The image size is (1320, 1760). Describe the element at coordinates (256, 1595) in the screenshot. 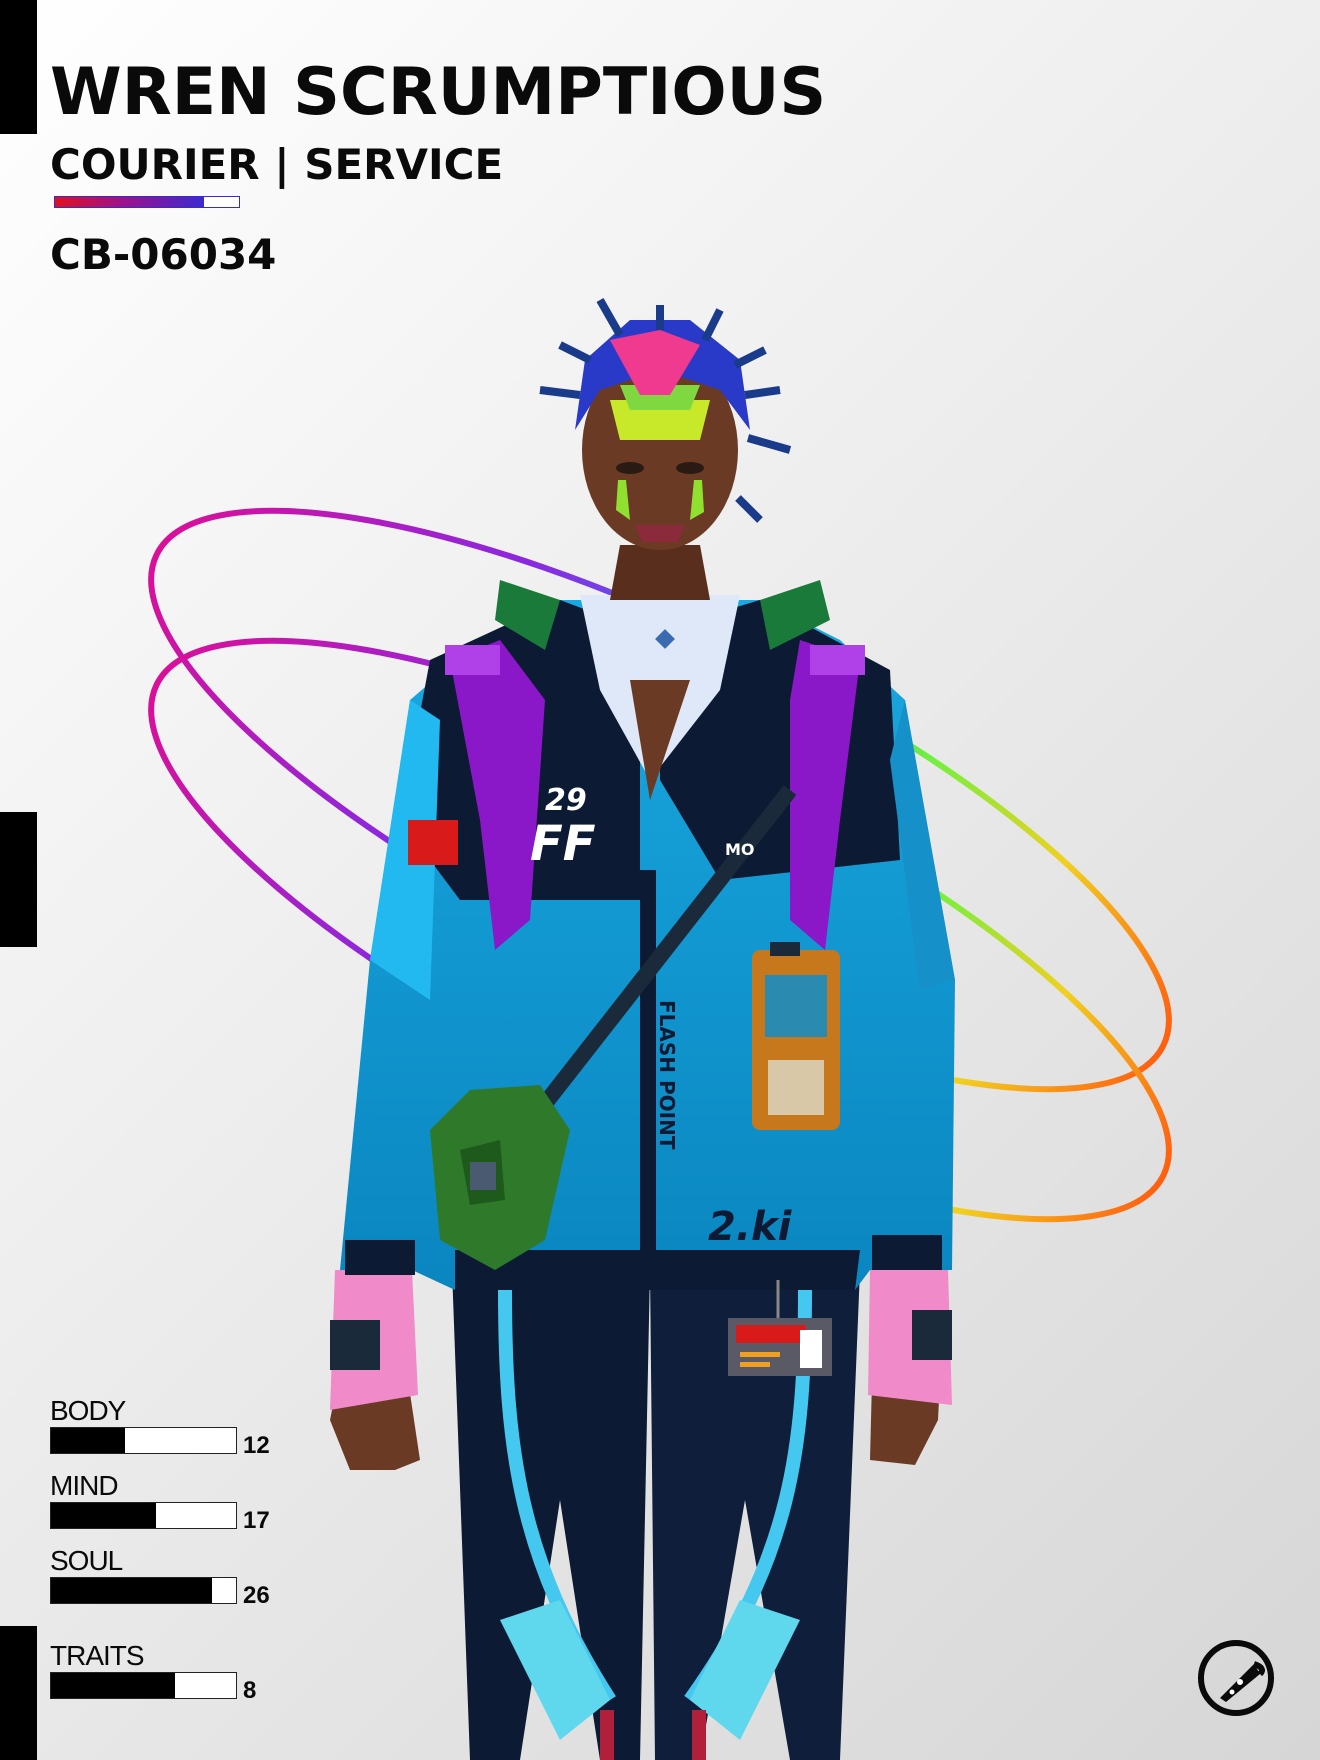

I see `stat-soul-value: 26` at that location.